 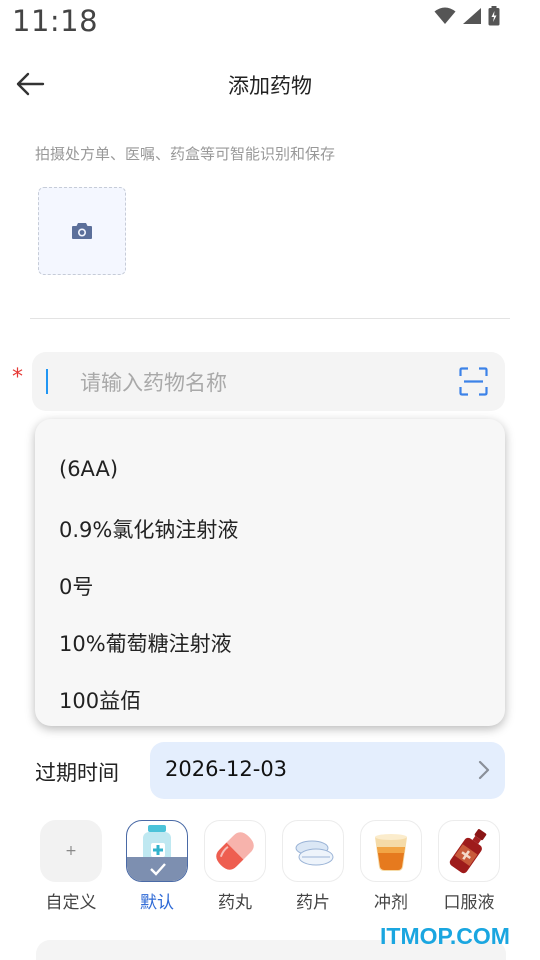 What do you see at coordinates (469, 903) in the screenshot?
I see `type-label: 口服液` at bounding box center [469, 903].